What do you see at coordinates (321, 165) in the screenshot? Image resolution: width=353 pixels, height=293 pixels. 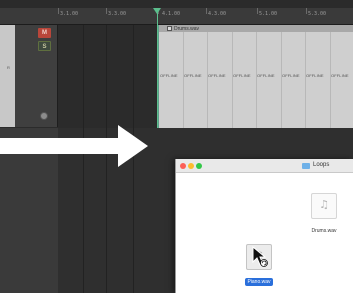 I see `finder-title: Loops` at bounding box center [321, 165].